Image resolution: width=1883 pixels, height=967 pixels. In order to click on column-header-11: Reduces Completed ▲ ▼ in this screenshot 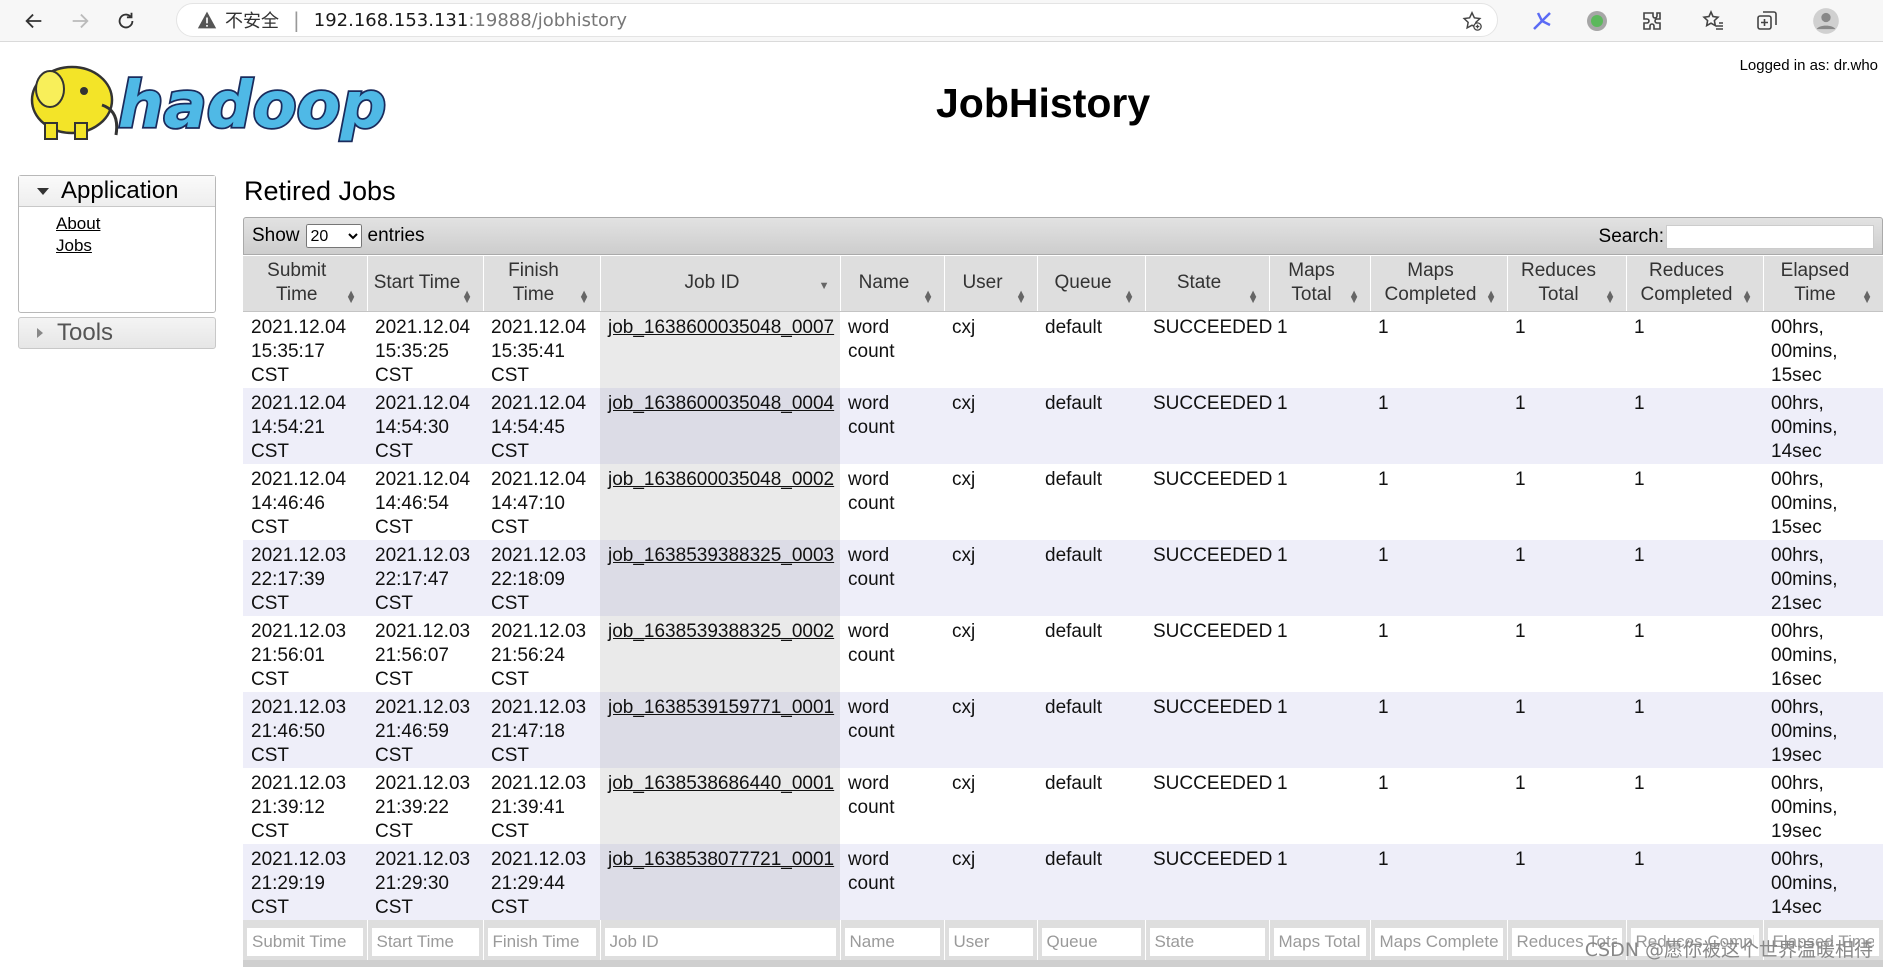, I will do `click(1695, 284)`.